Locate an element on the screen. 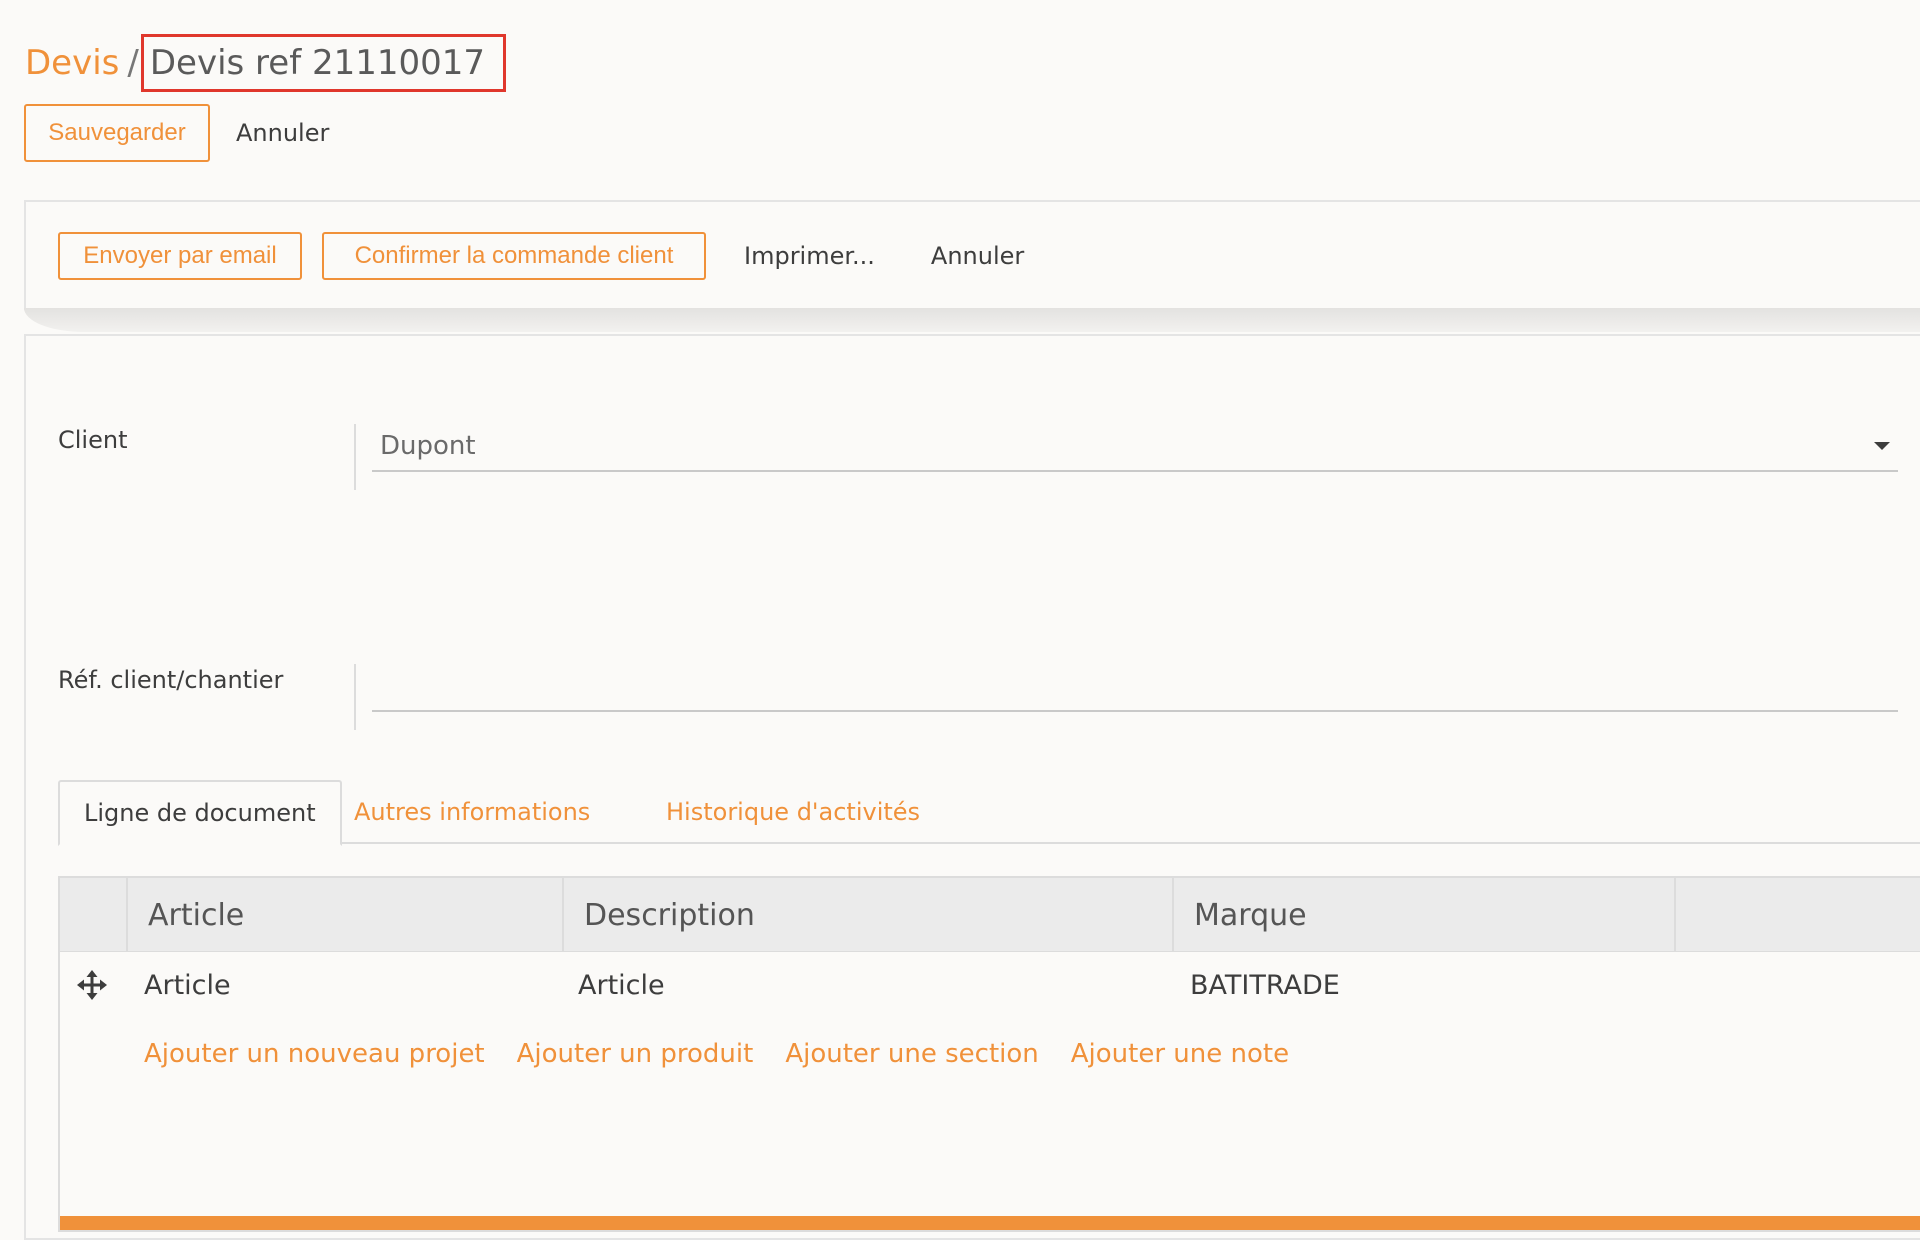 The image size is (1920, 1240). table-row: Article Article BATITRADE is located at coordinates (990, 985).